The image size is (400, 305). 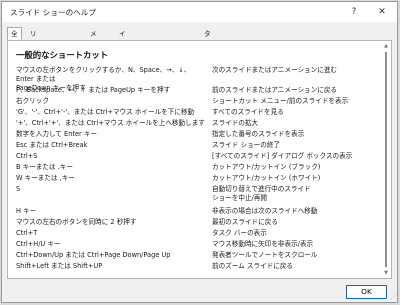 What do you see at coordinates (235, 123) in the screenshot?
I see `shortcut-description: スライドの拡大` at bounding box center [235, 123].